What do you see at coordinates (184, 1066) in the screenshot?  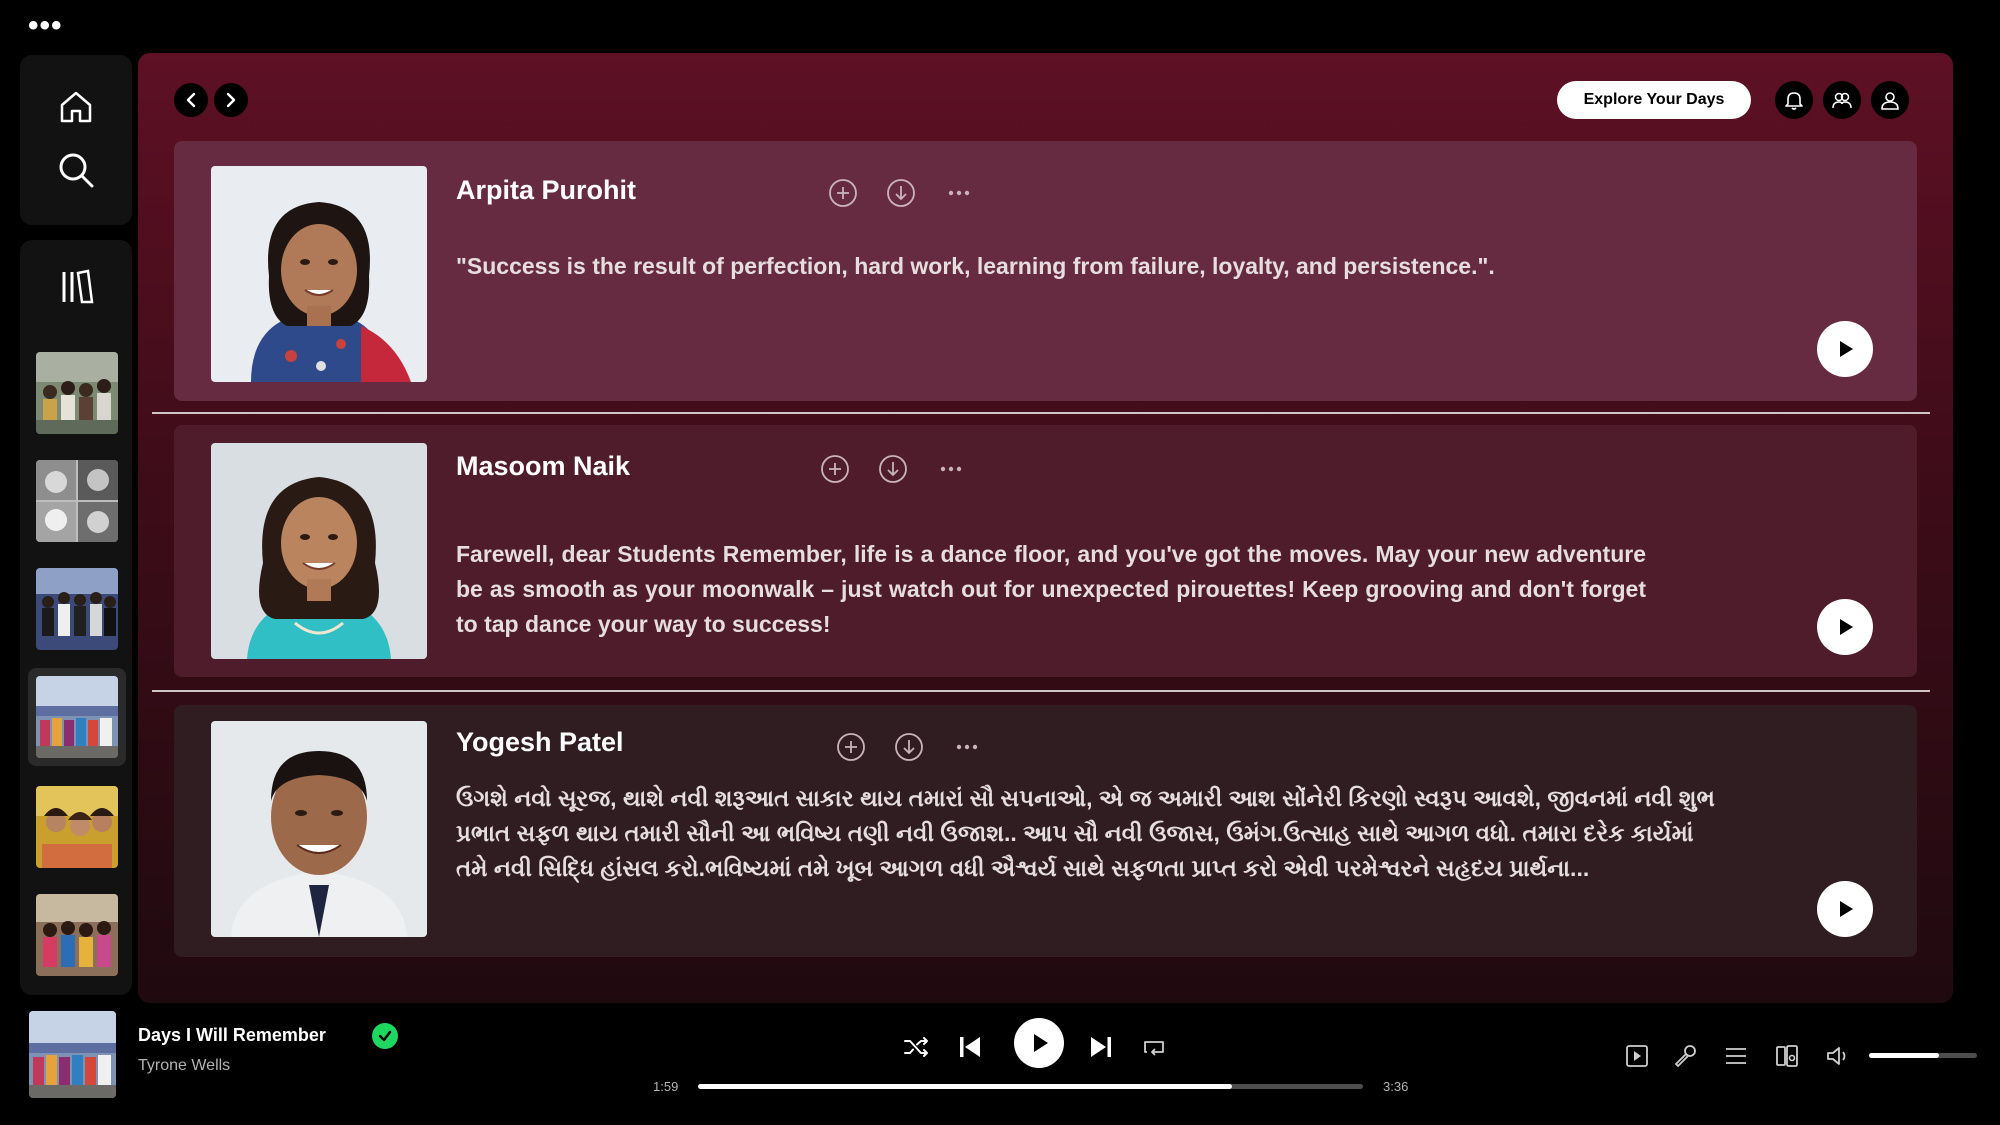 I see `track-artist: Tyrone Wells` at bounding box center [184, 1066].